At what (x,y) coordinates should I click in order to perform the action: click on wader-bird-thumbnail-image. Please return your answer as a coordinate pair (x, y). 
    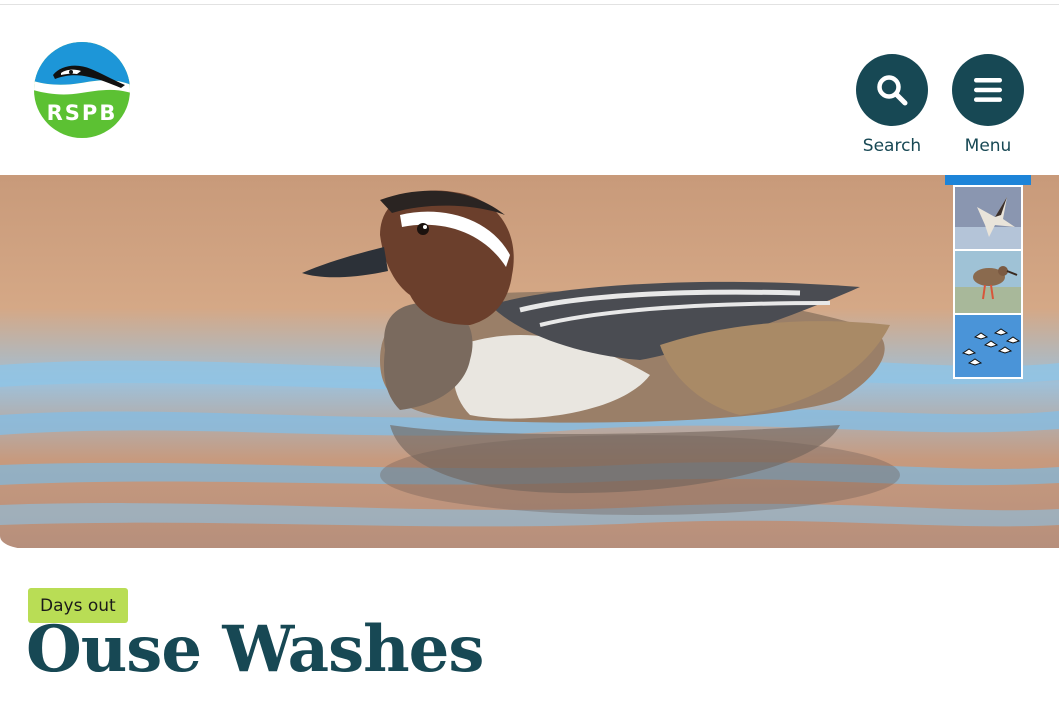
    Looking at the image, I should click on (988, 218).